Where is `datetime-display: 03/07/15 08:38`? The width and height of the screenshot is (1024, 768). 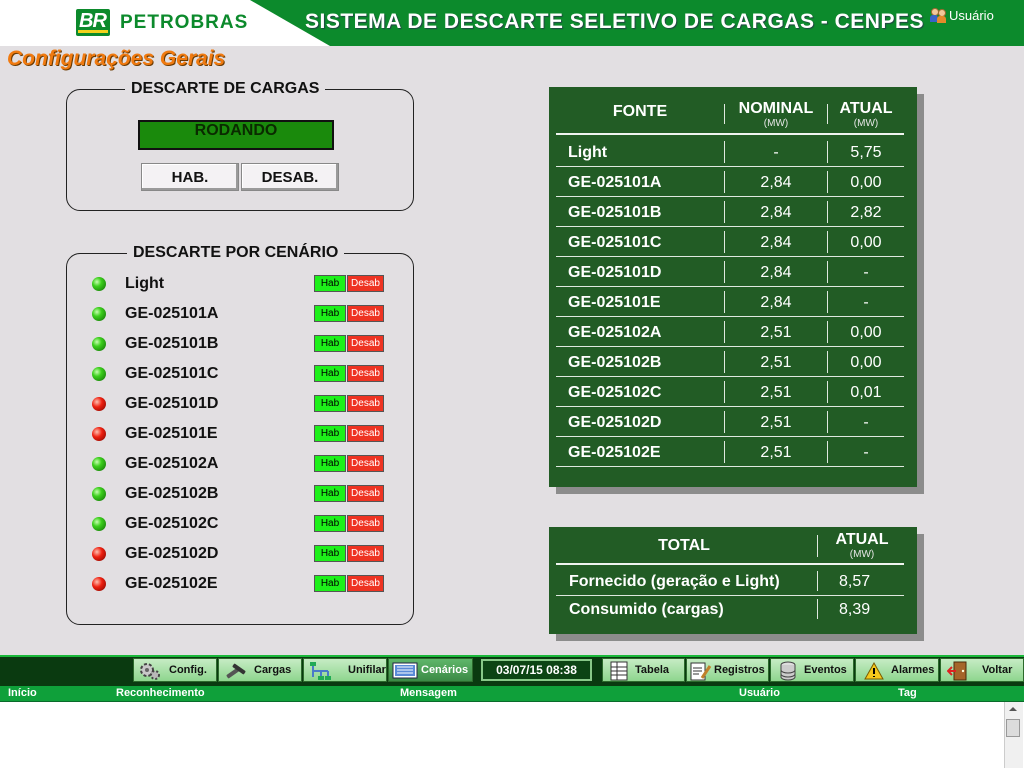
datetime-display: 03/07/15 08:38 is located at coordinates (536, 670).